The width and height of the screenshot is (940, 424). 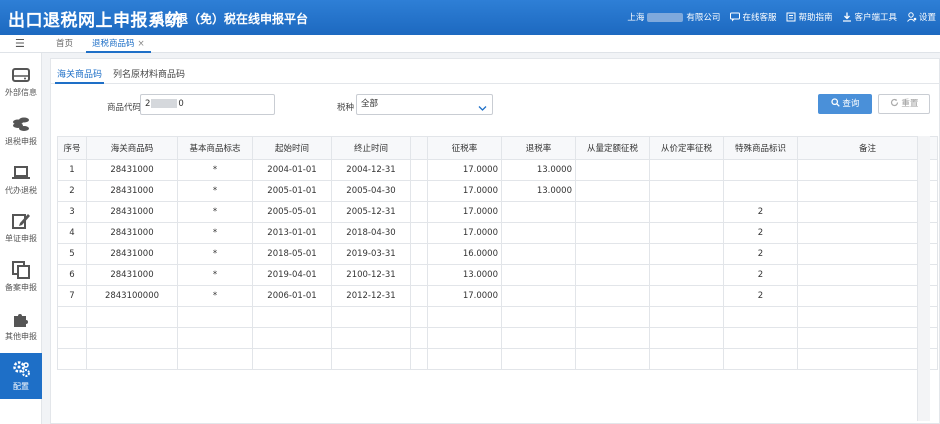 What do you see at coordinates (371, 296) in the screenshot?
I see `table-cell: 2012-12-31` at bounding box center [371, 296].